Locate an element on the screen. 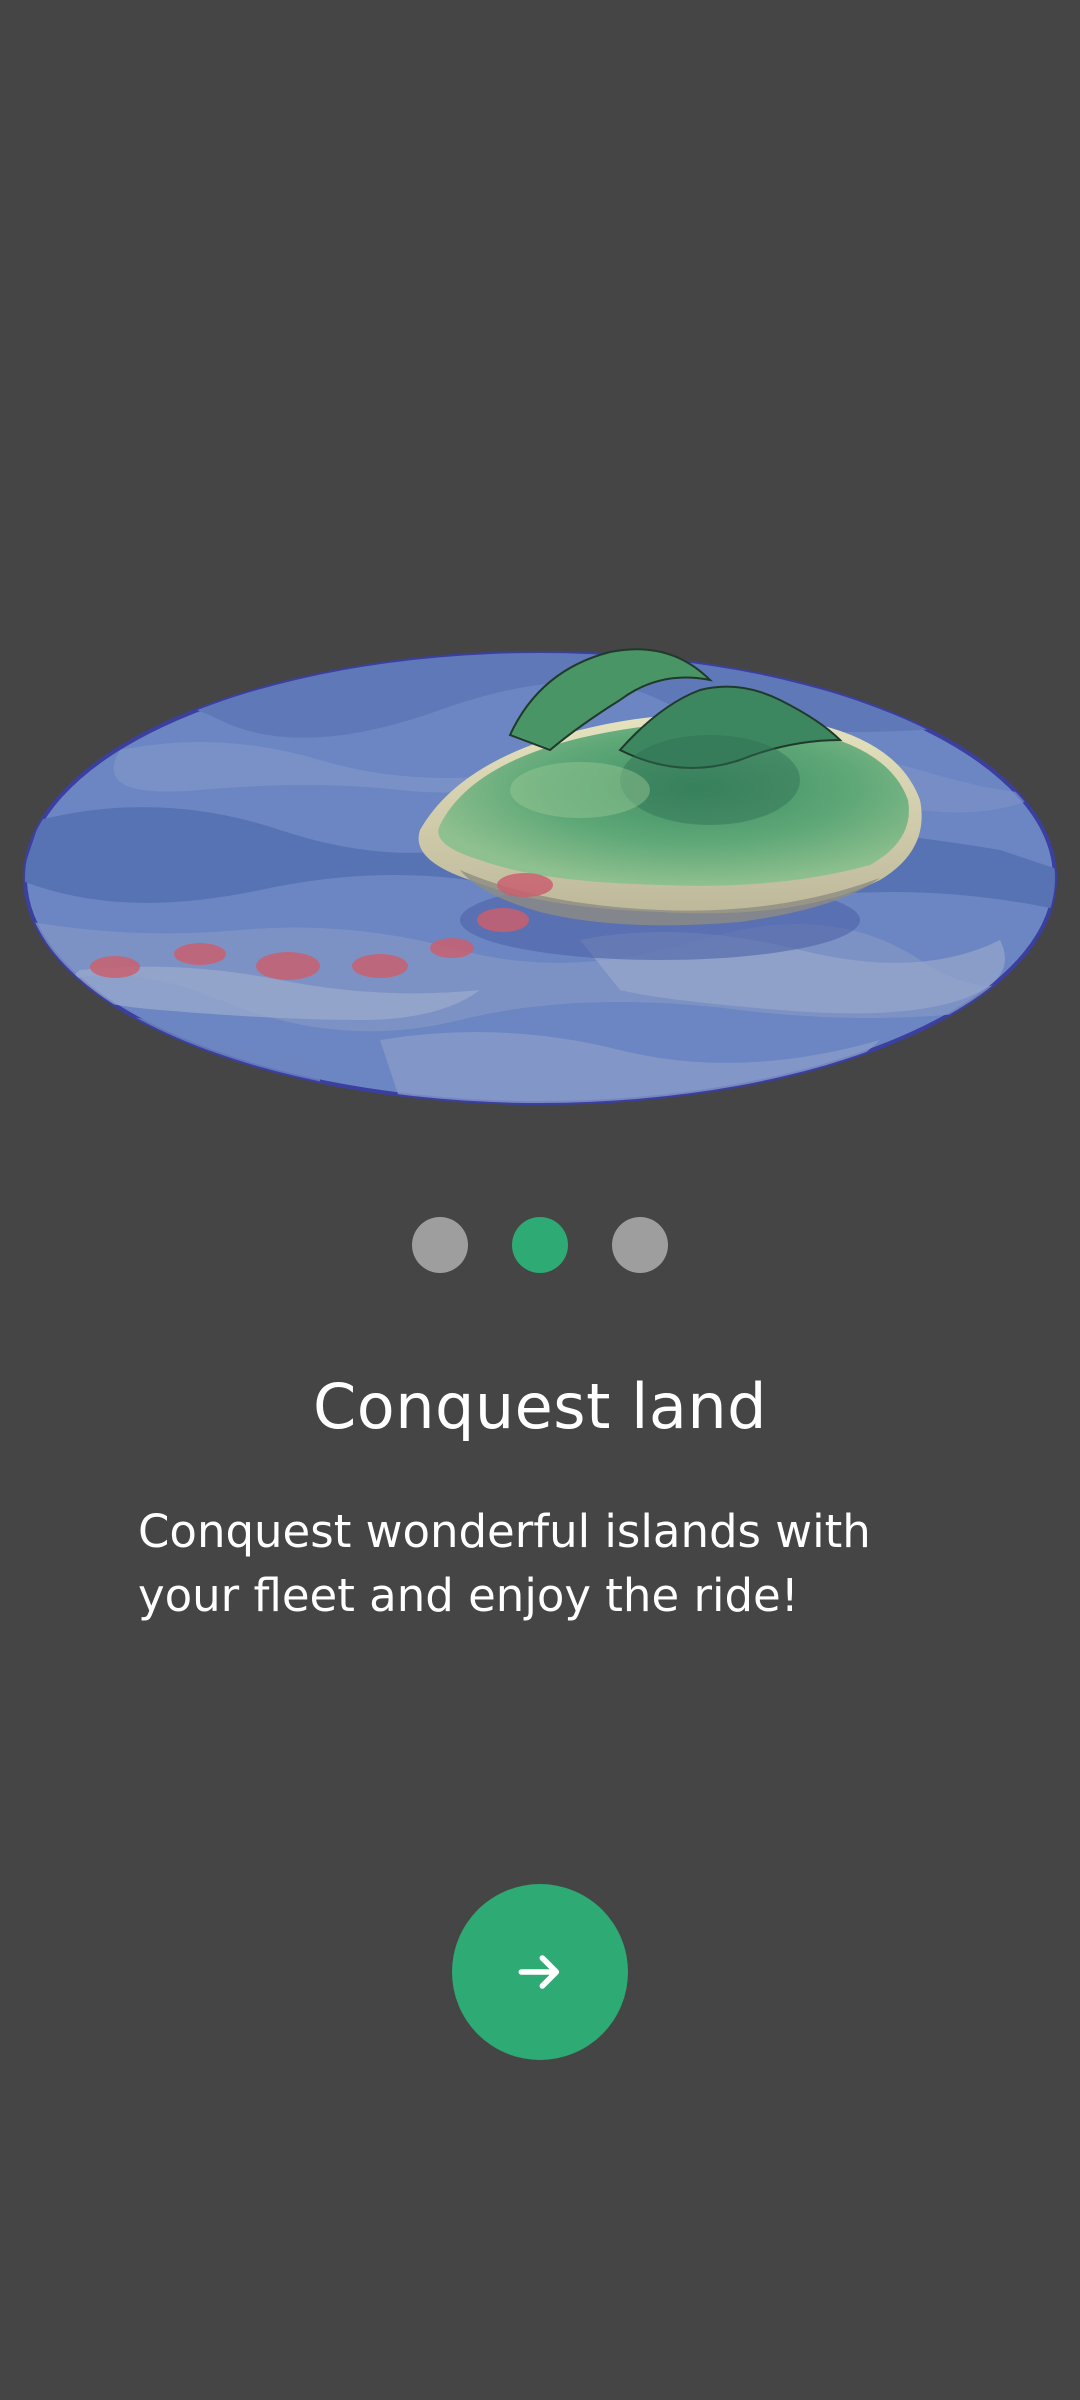 This screenshot has height=2400, width=1080. page-dot-2-active is located at coordinates (540, 1245).